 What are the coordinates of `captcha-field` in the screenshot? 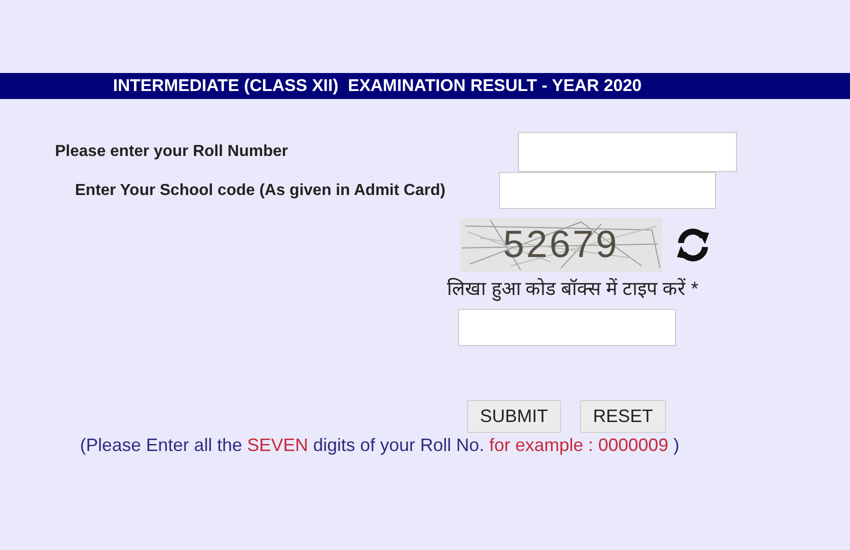 It's located at (567, 327).